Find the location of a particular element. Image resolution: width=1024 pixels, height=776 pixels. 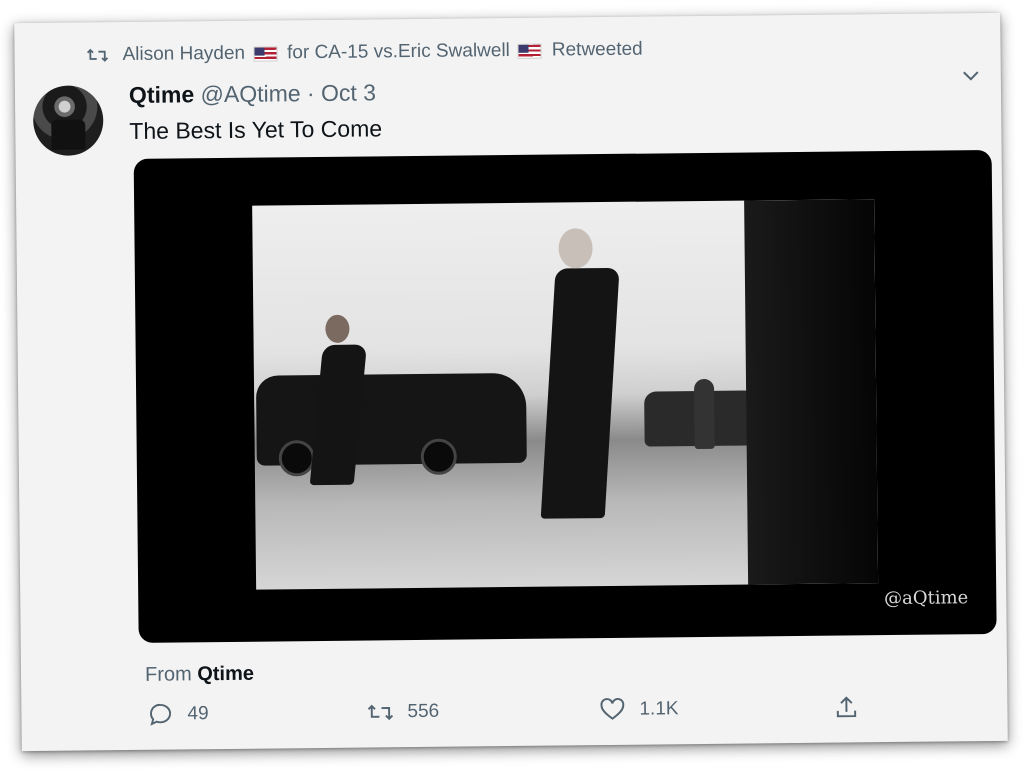

like-button: 1.1K is located at coordinates (639, 709).